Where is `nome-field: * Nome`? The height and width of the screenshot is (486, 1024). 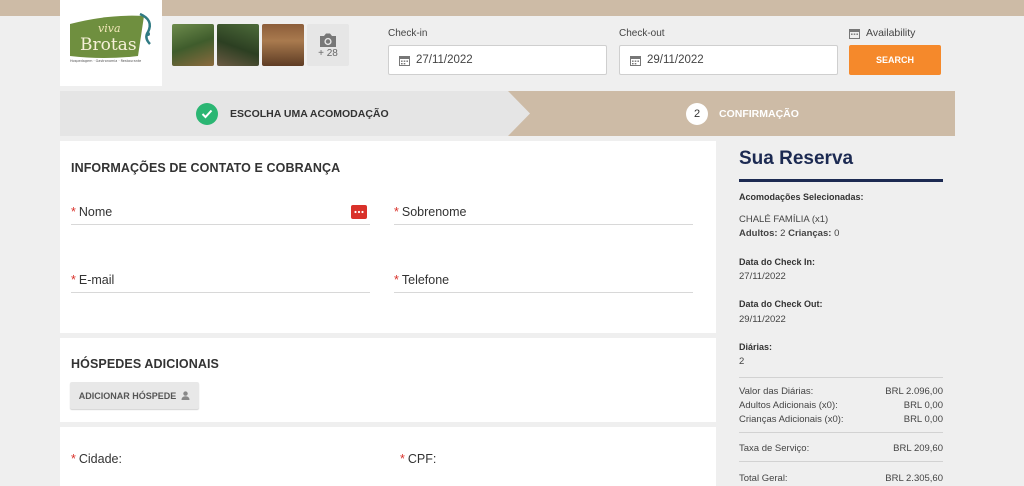 nome-field: * Nome is located at coordinates (220, 215).